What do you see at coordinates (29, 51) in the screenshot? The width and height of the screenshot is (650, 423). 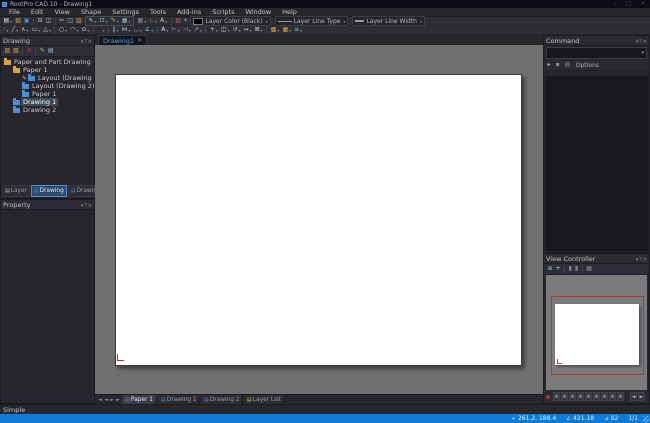 I see `delete-drawing-button: ✕` at bounding box center [29, 51].